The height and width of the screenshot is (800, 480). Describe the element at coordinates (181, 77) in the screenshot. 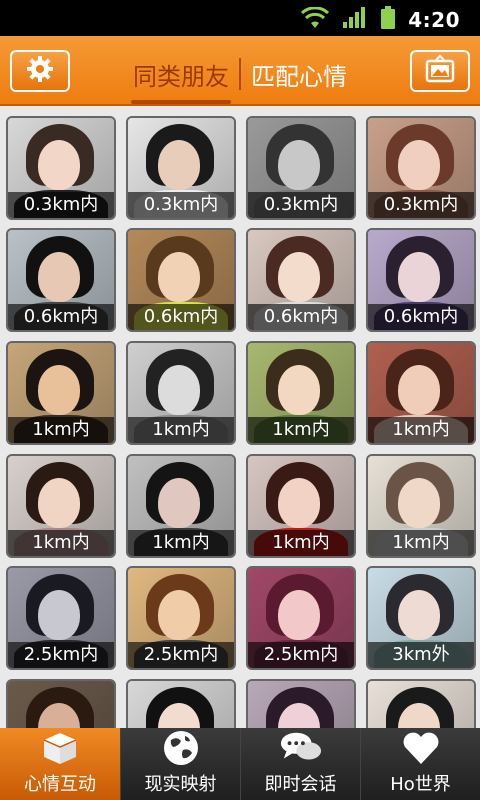

I see `tab-similar-friends: 同类朋友` at that location.